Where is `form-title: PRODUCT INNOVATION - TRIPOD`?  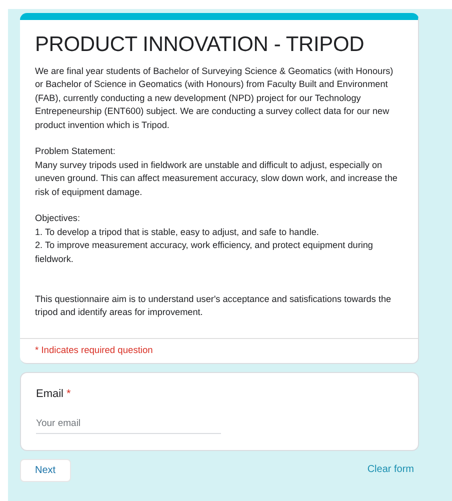
form-title: PRODUCT INNOVATION - TRIPOD is located at coordinates (200, 45).